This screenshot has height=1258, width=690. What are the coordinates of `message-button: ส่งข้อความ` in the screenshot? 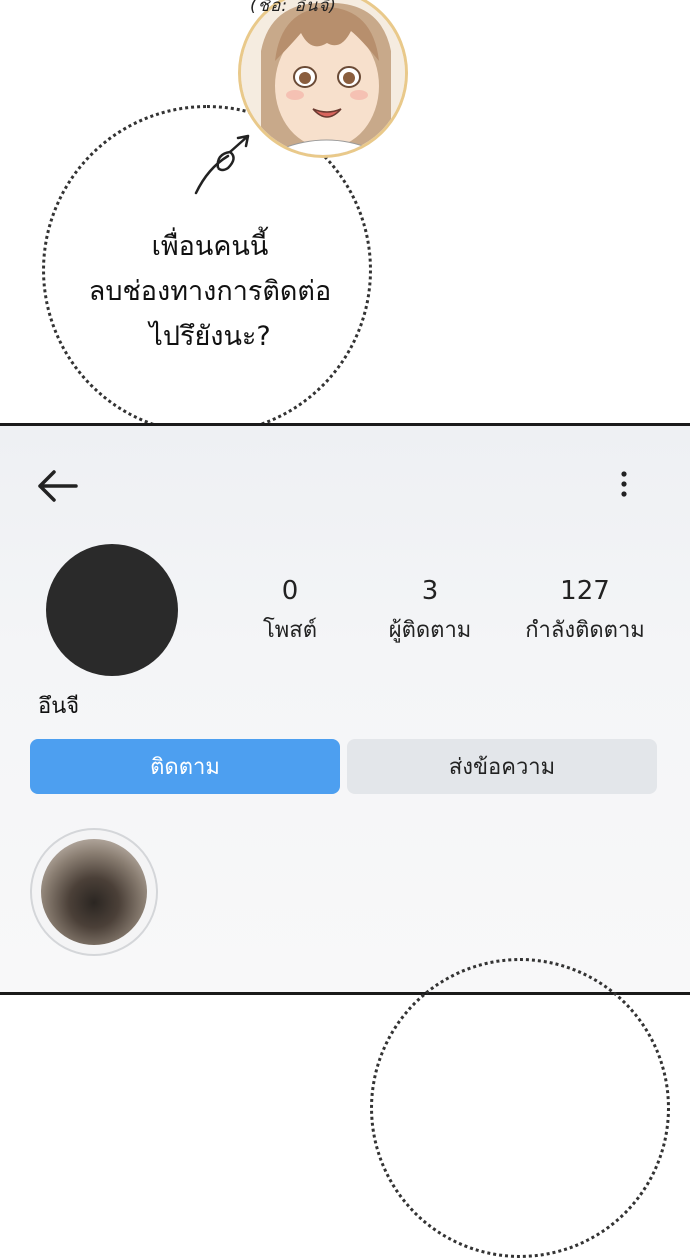 It's located at (502, 766).